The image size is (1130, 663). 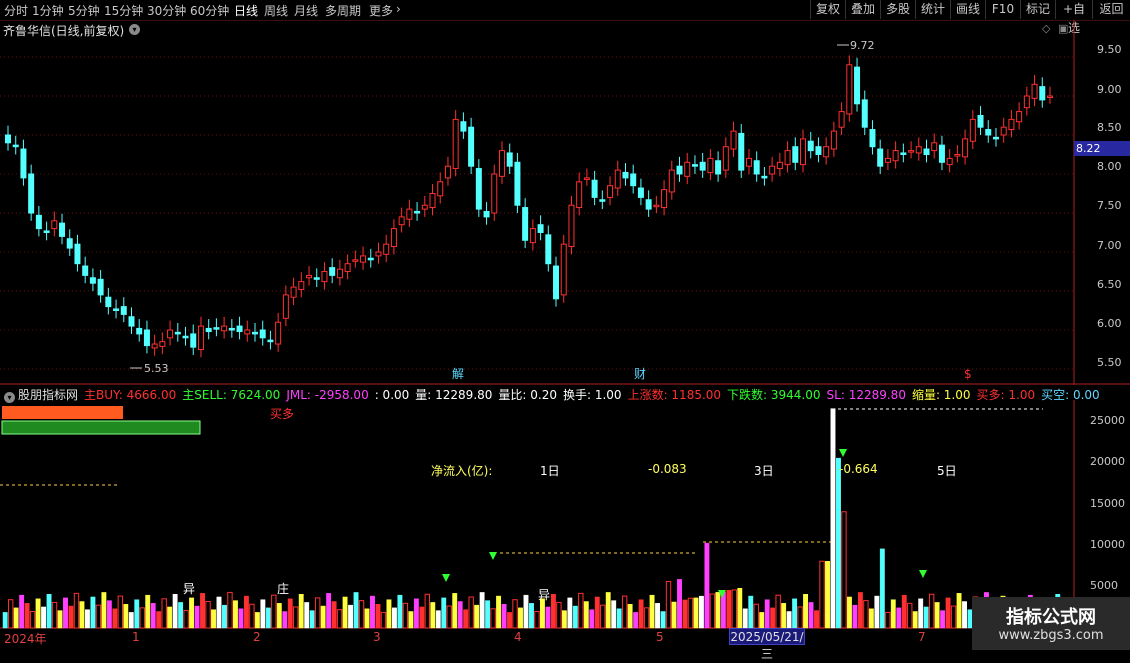 What do you see at coordinates (381, 10) in the screenshot?
I see `period-tab-10: 更多` at bounding box center [381, 10].